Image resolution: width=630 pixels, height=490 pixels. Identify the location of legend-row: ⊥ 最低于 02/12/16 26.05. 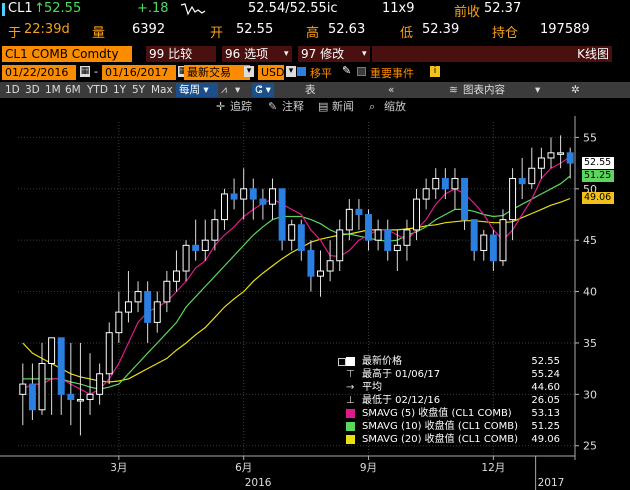
(449, 400).